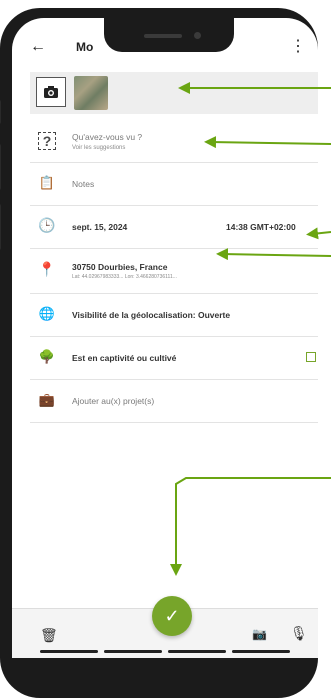 Image resolution: width=331 pixels, height=698 pixels. I want to click on phone-notch, so click(169, 35).